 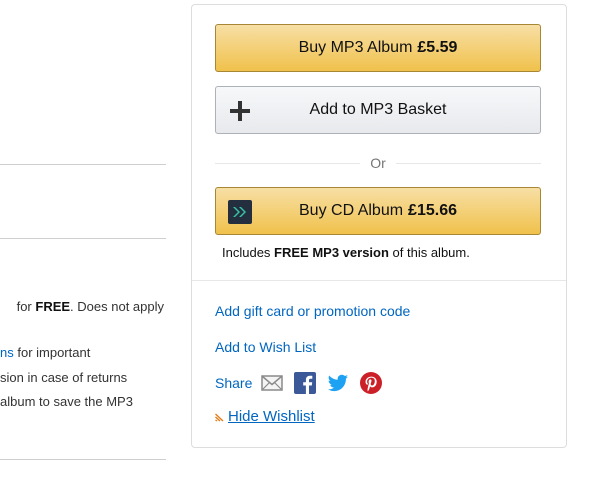 I want to click on includes-note: Includes FREE MP3 version of this album., so click(x=346, y=252).